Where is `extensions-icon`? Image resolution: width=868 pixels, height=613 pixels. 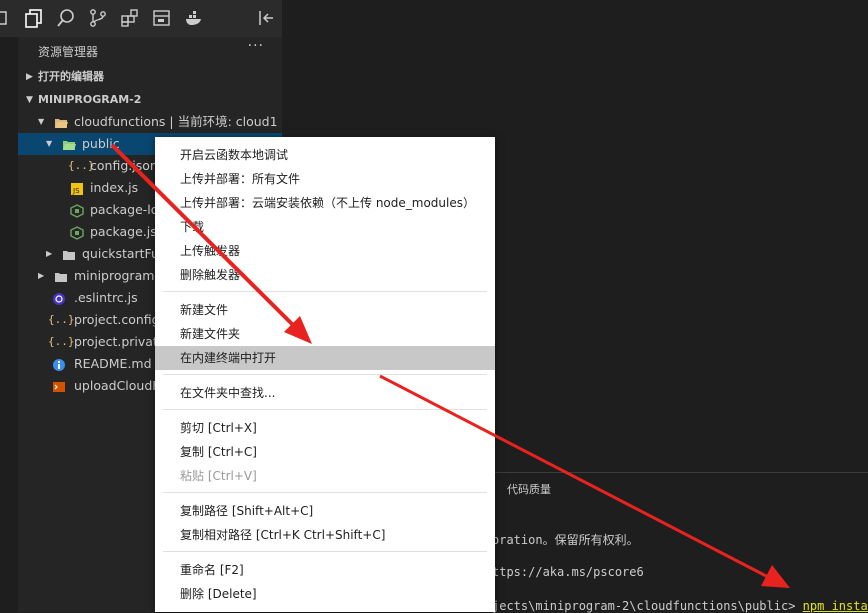
extensions-icon is located at coordinates (130, 18).